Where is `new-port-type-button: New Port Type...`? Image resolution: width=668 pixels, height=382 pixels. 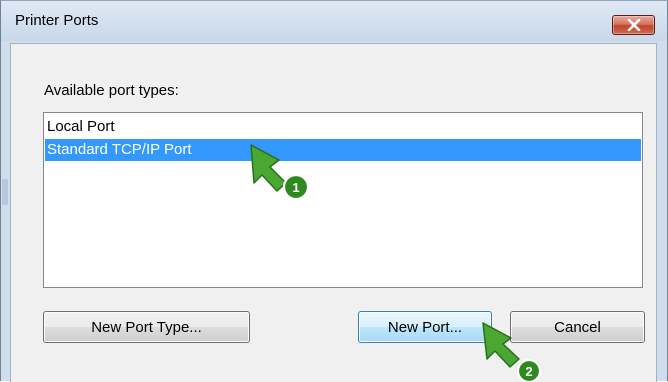 new-port-type-button: New Port Type... is located at coordinates (146, 327).